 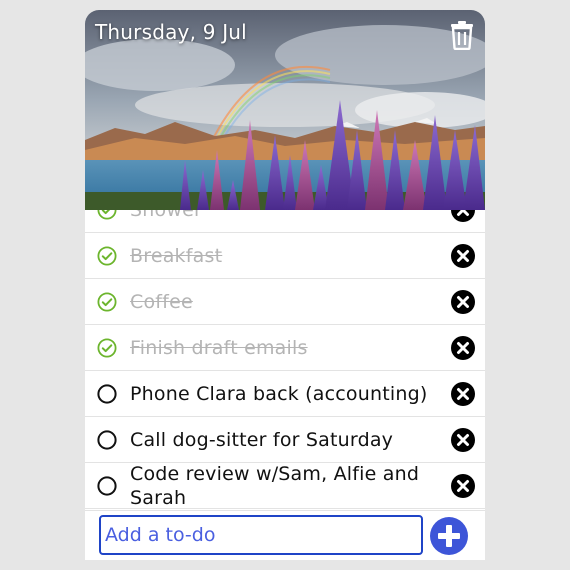 I want to click on todo-text: Call dog-sitter for Saturday, so click(x=262, y=439).